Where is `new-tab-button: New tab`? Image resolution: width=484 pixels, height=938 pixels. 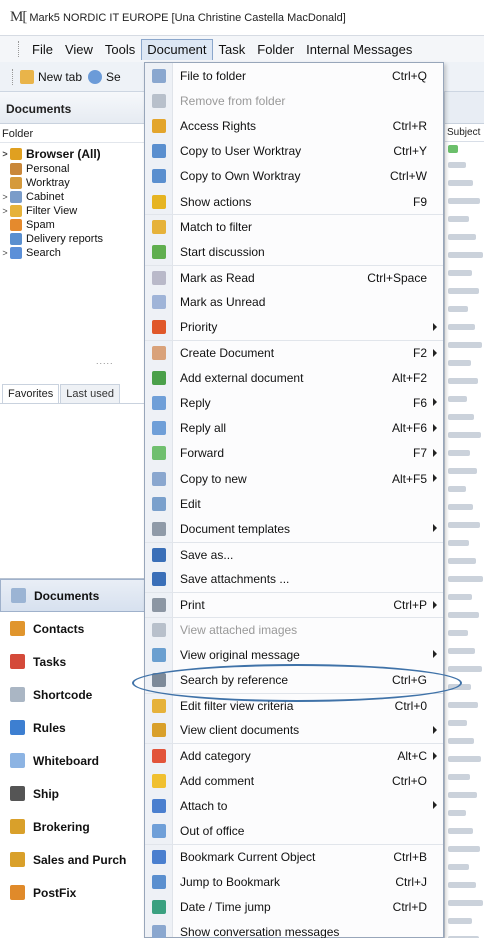
new-tab-button: New tab is located at coordinates (51, 76).